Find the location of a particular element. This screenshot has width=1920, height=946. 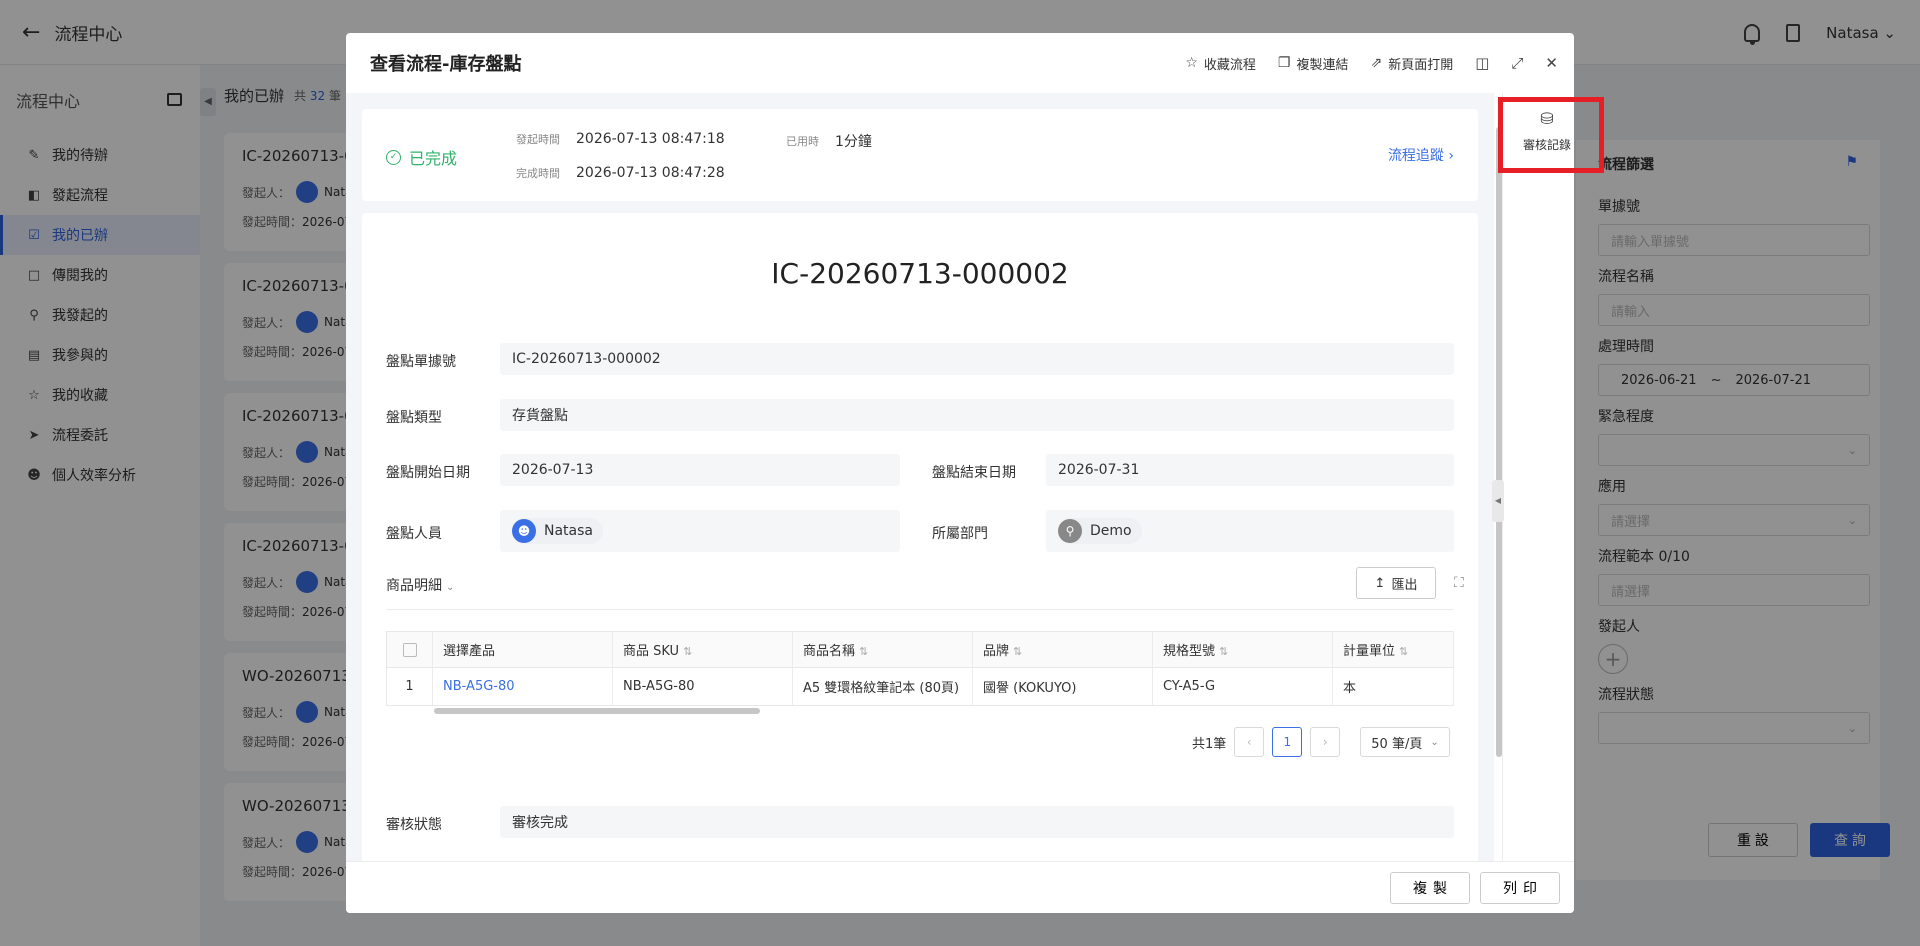

col-spec: 規格型號 ⇅ is located at coordinates (1242, 649).